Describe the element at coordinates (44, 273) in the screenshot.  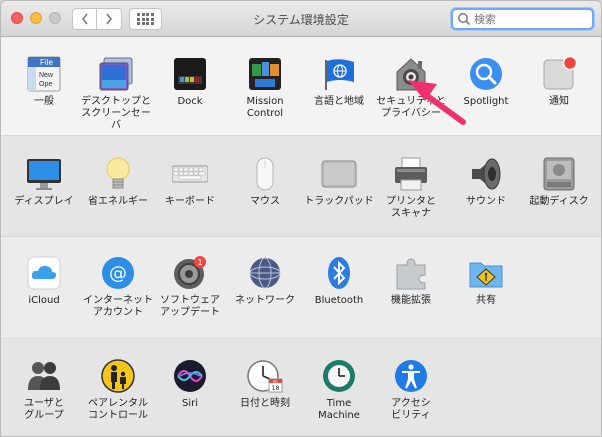
I see `icloud-icon` at that location.